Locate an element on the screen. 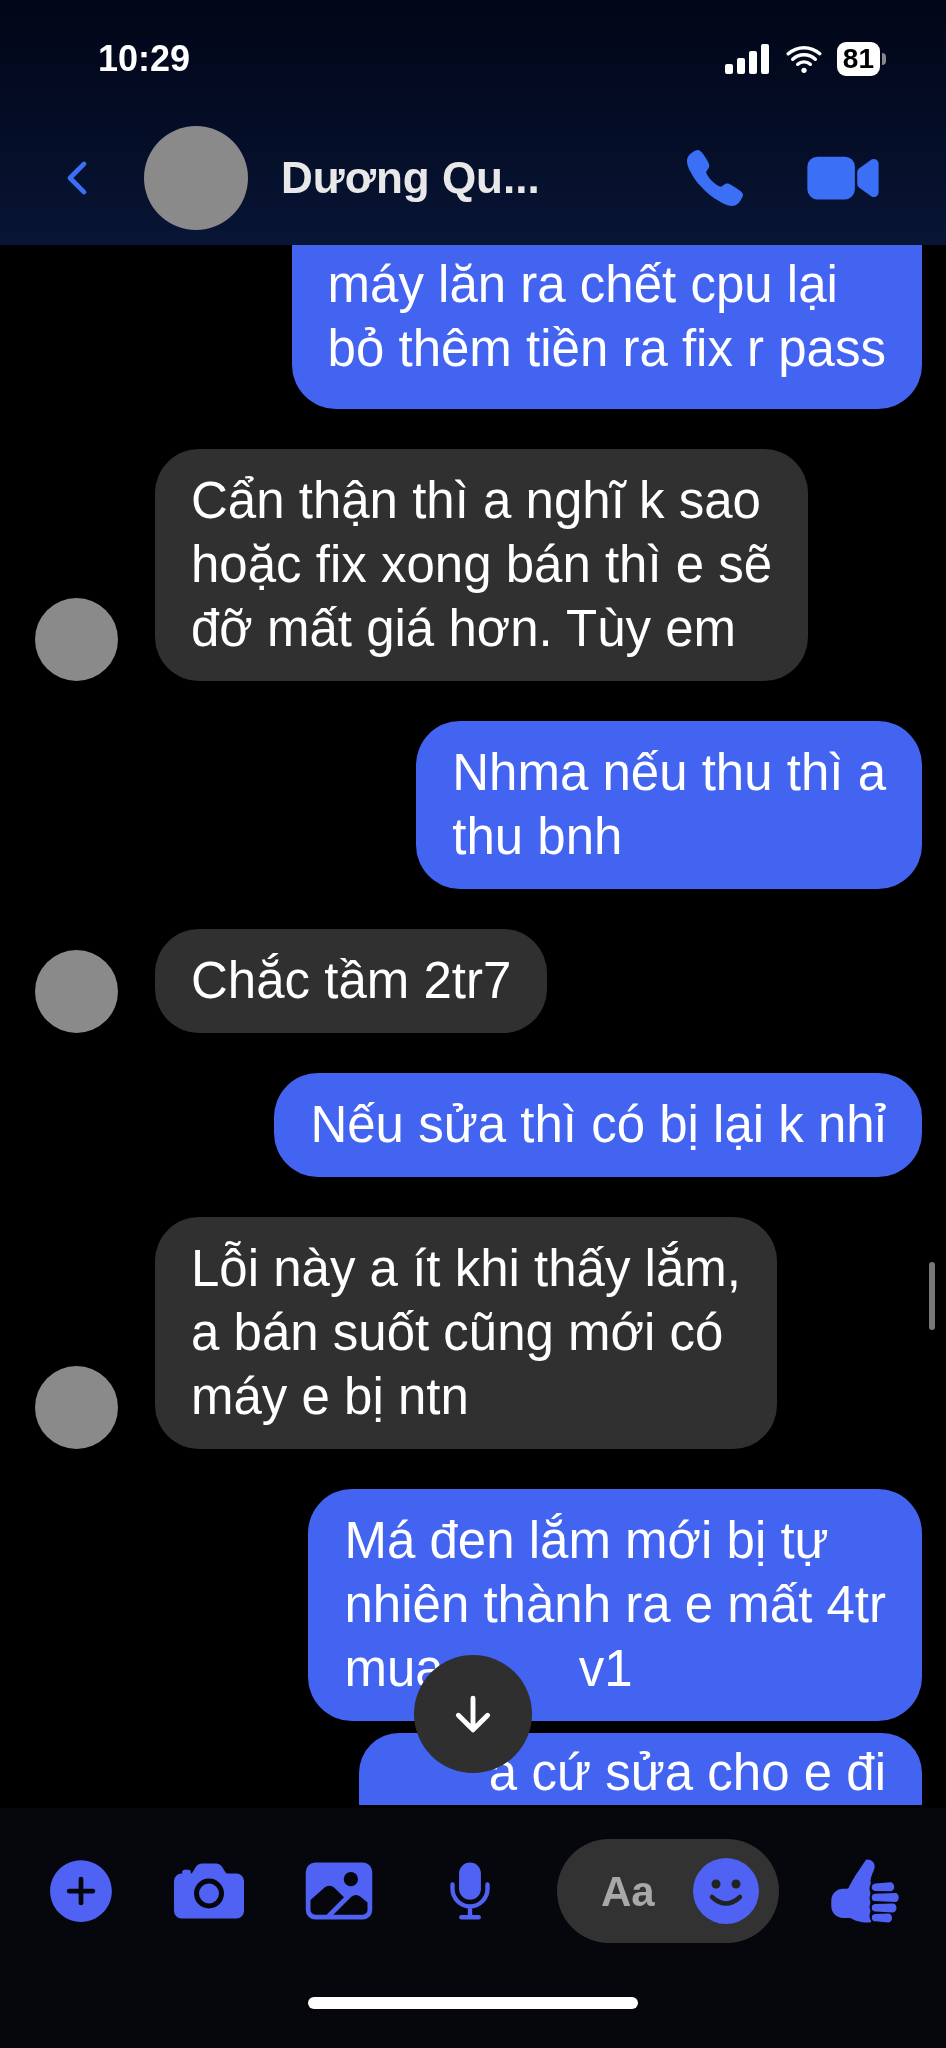 The height and width of the screenshot is (2048, 946). message-line: Cẩn thận thì a nghĩ k sao is located at coordinates (476, 501).